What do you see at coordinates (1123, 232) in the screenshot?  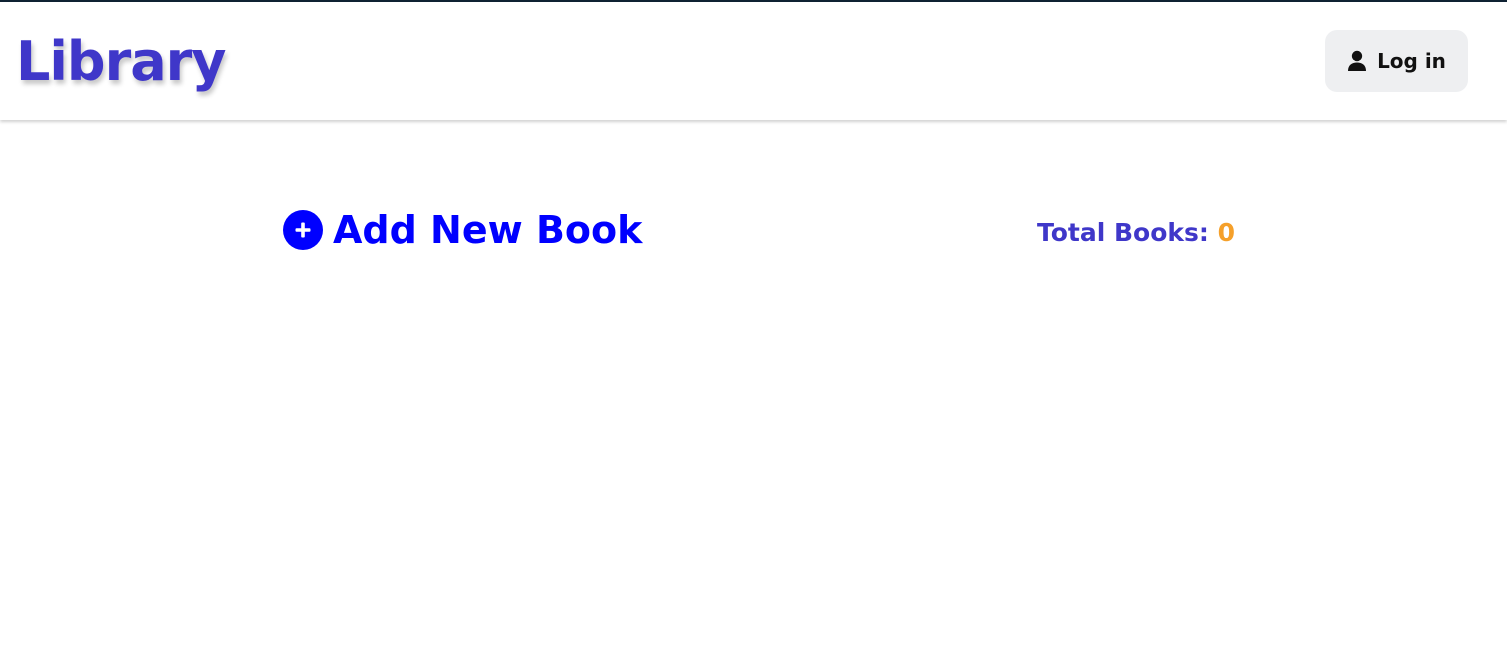 I see `total-books-label: Total Books:` at bounding box center [1123, 232].